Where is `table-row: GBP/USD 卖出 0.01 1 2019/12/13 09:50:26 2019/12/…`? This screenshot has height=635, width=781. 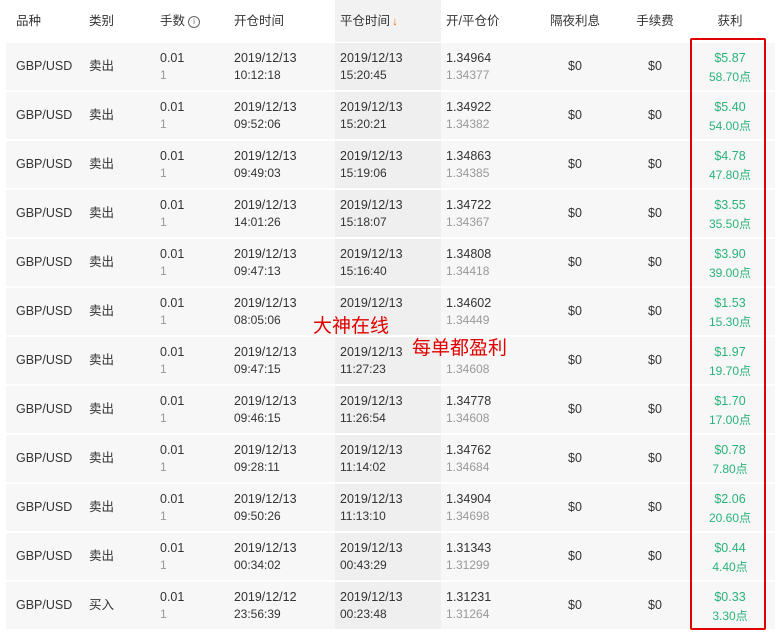 table-row: GBP/USD 卖出 0.01 1 2019/12/13 09:50:26 2019/12/… is located at coordinates (390, 507).